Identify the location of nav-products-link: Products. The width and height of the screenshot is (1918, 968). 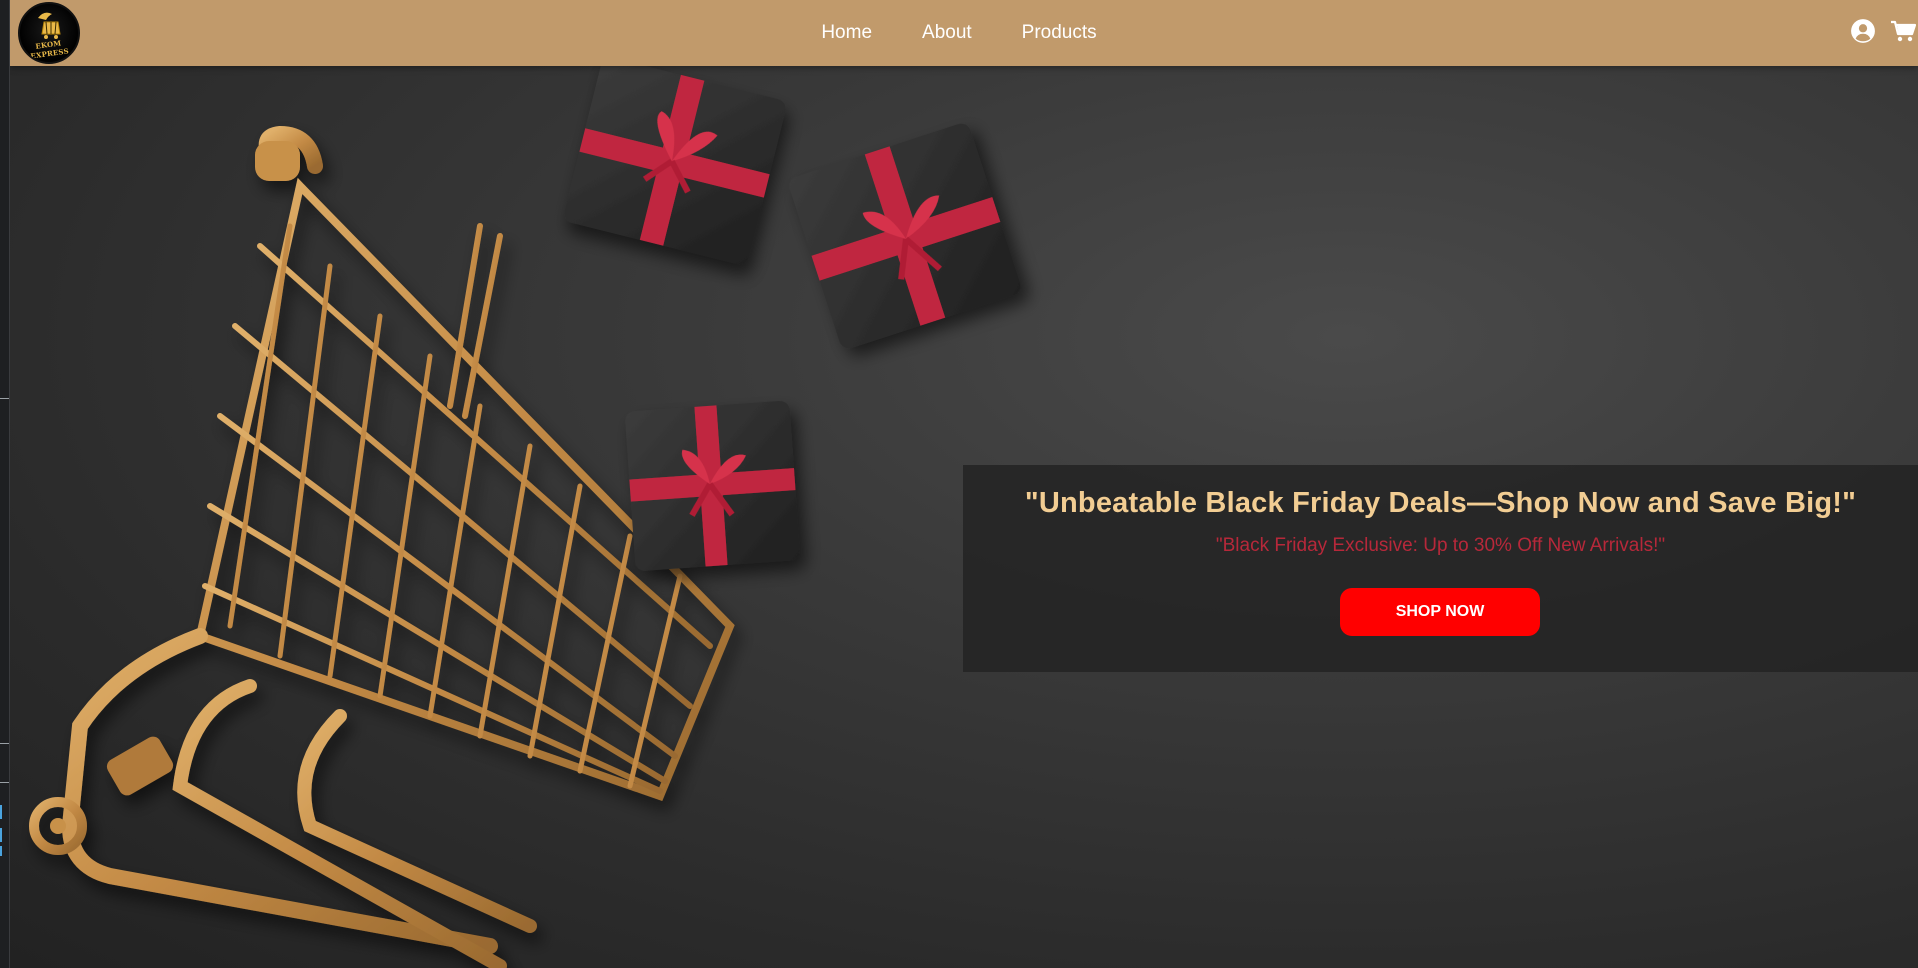
(1059, 33).